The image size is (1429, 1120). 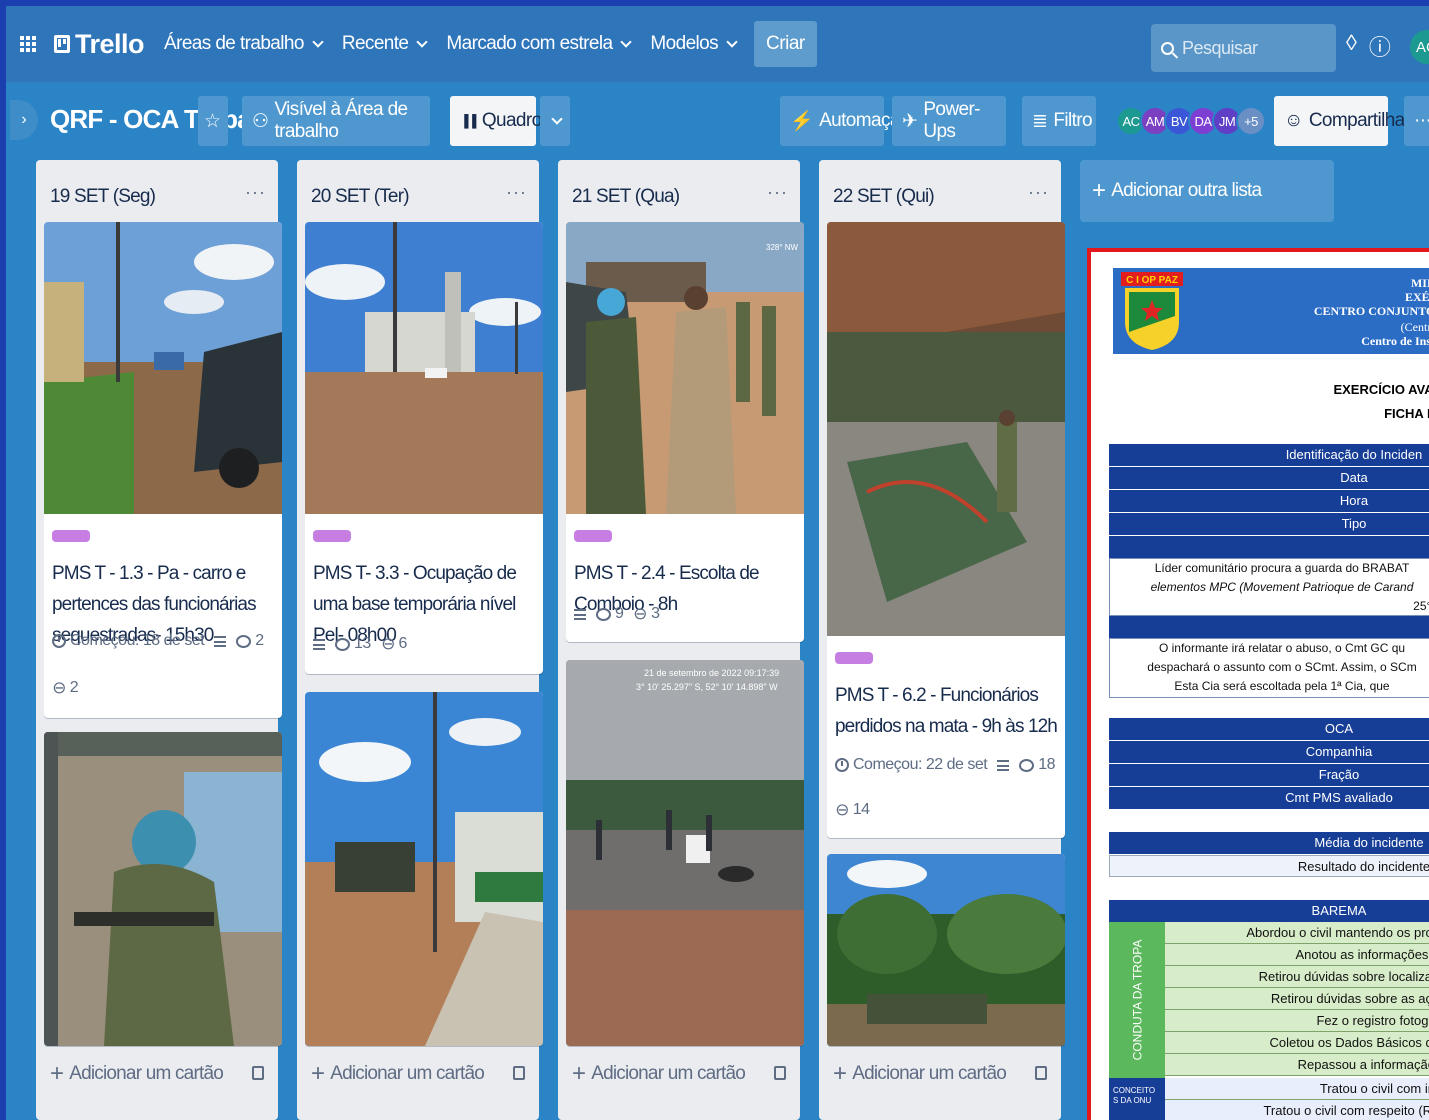 What do you see at coordinates (711, 673) in the screenshot?
I see `photo-gps-date-overlay: 21 de setembro de 2022 09:17:39` at bounding box center [711, 673].